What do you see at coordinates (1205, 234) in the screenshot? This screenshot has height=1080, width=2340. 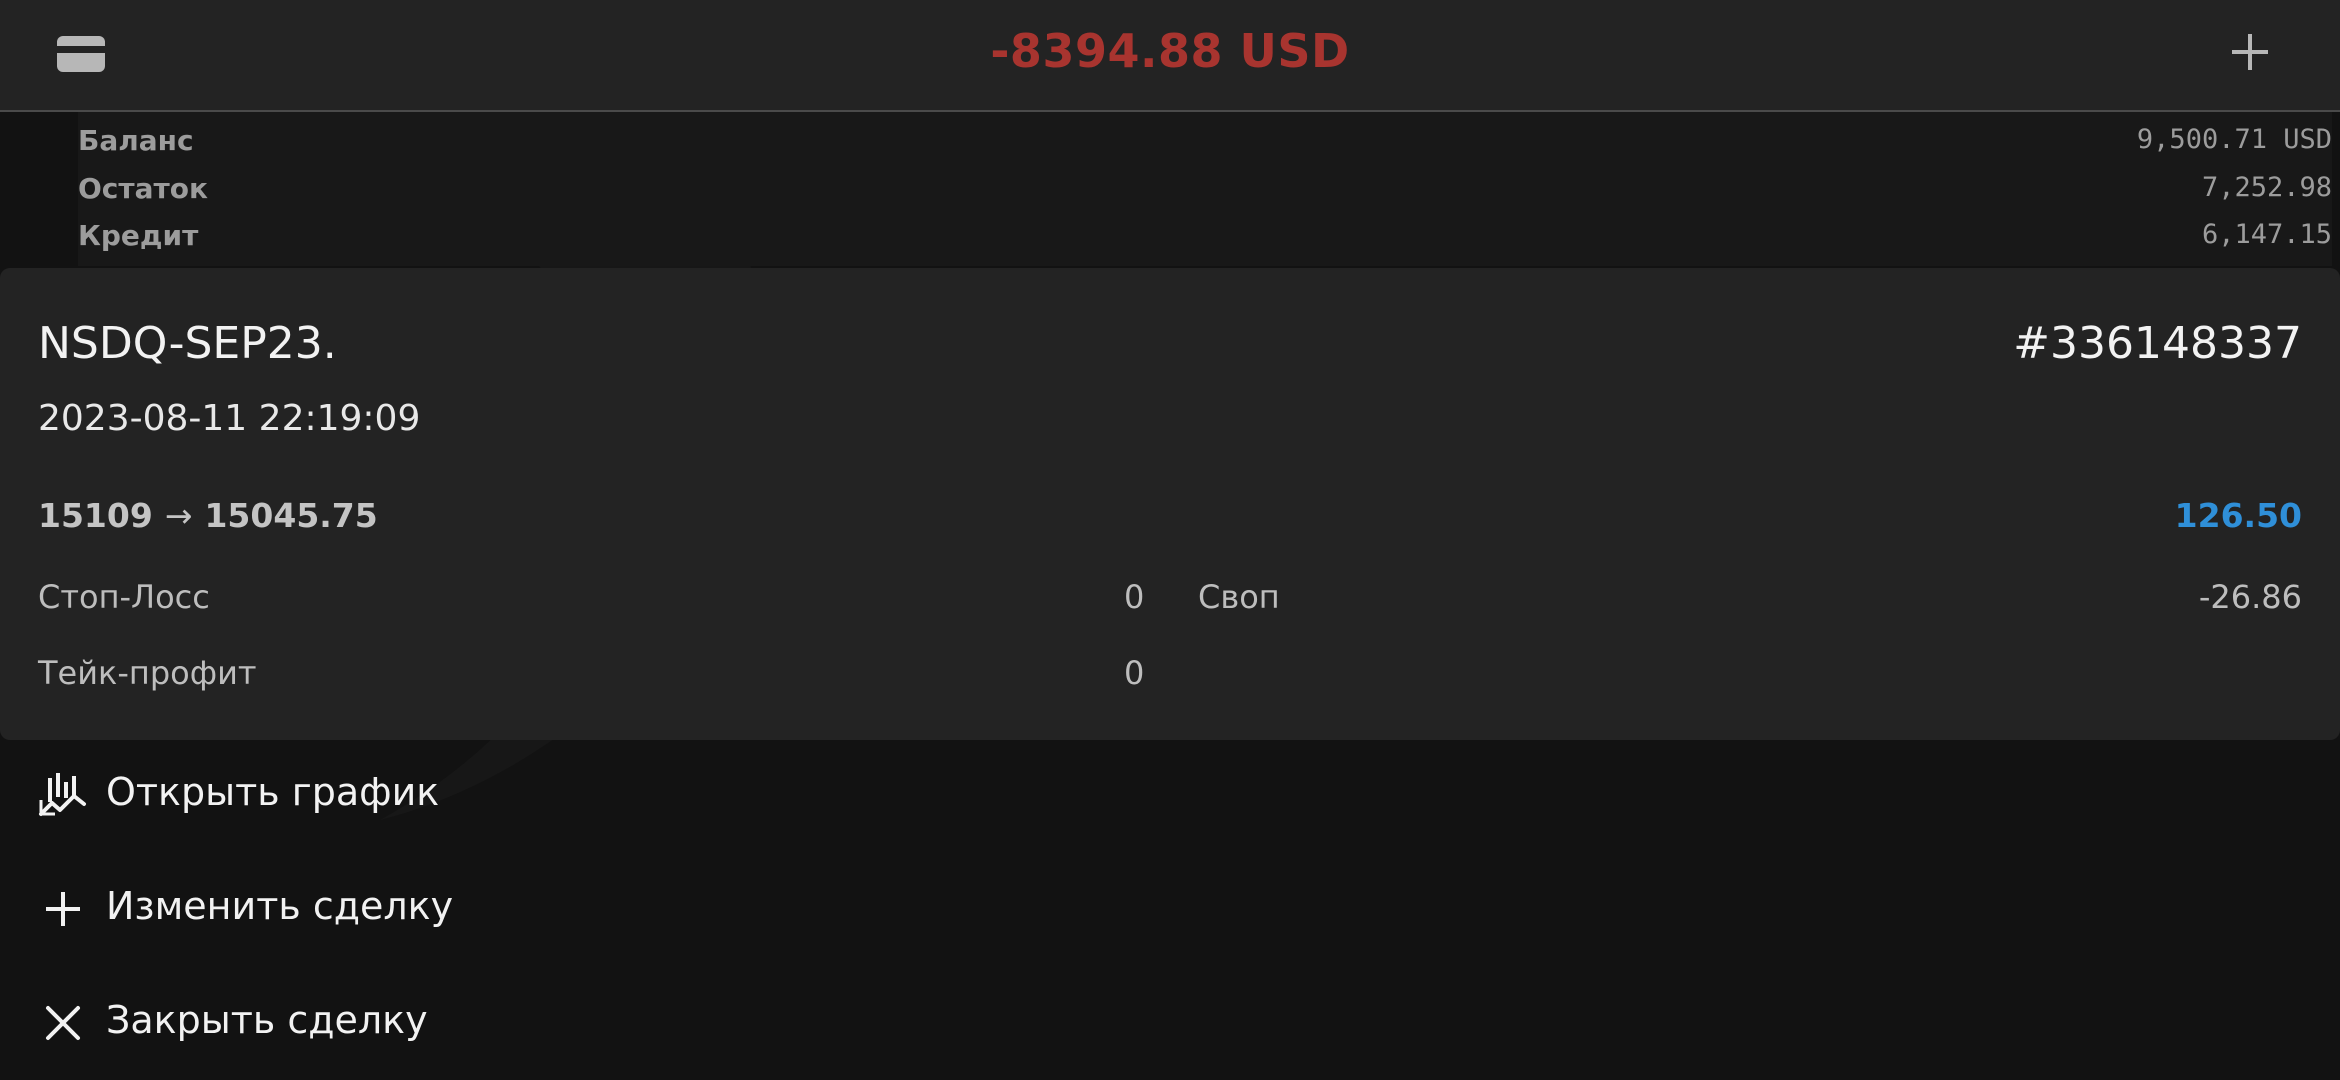 I see `summary-row-credit: Кредит 6,147.15` at bounding box center [1205, 234].